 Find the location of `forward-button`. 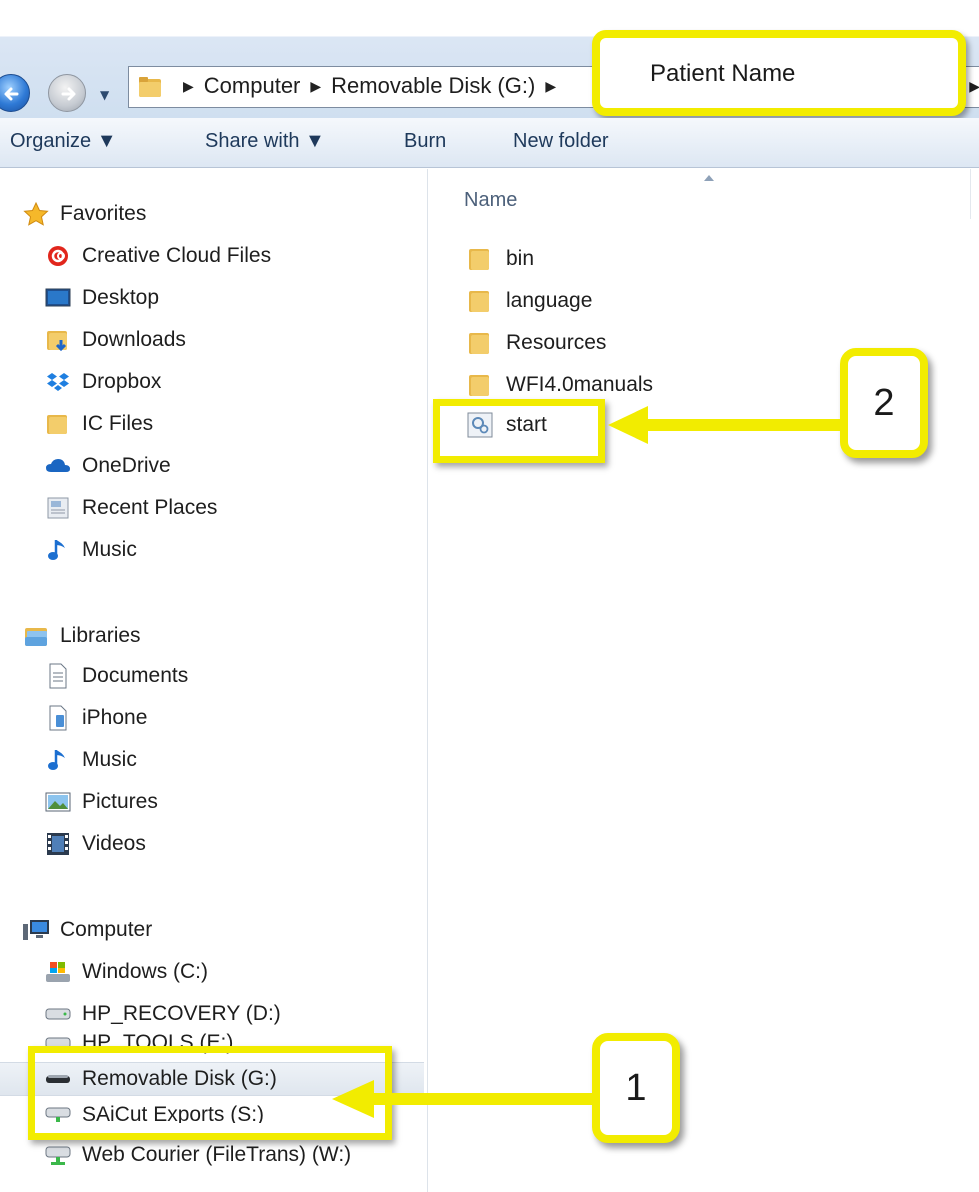

forward-button is located at coordinates (67, 93).